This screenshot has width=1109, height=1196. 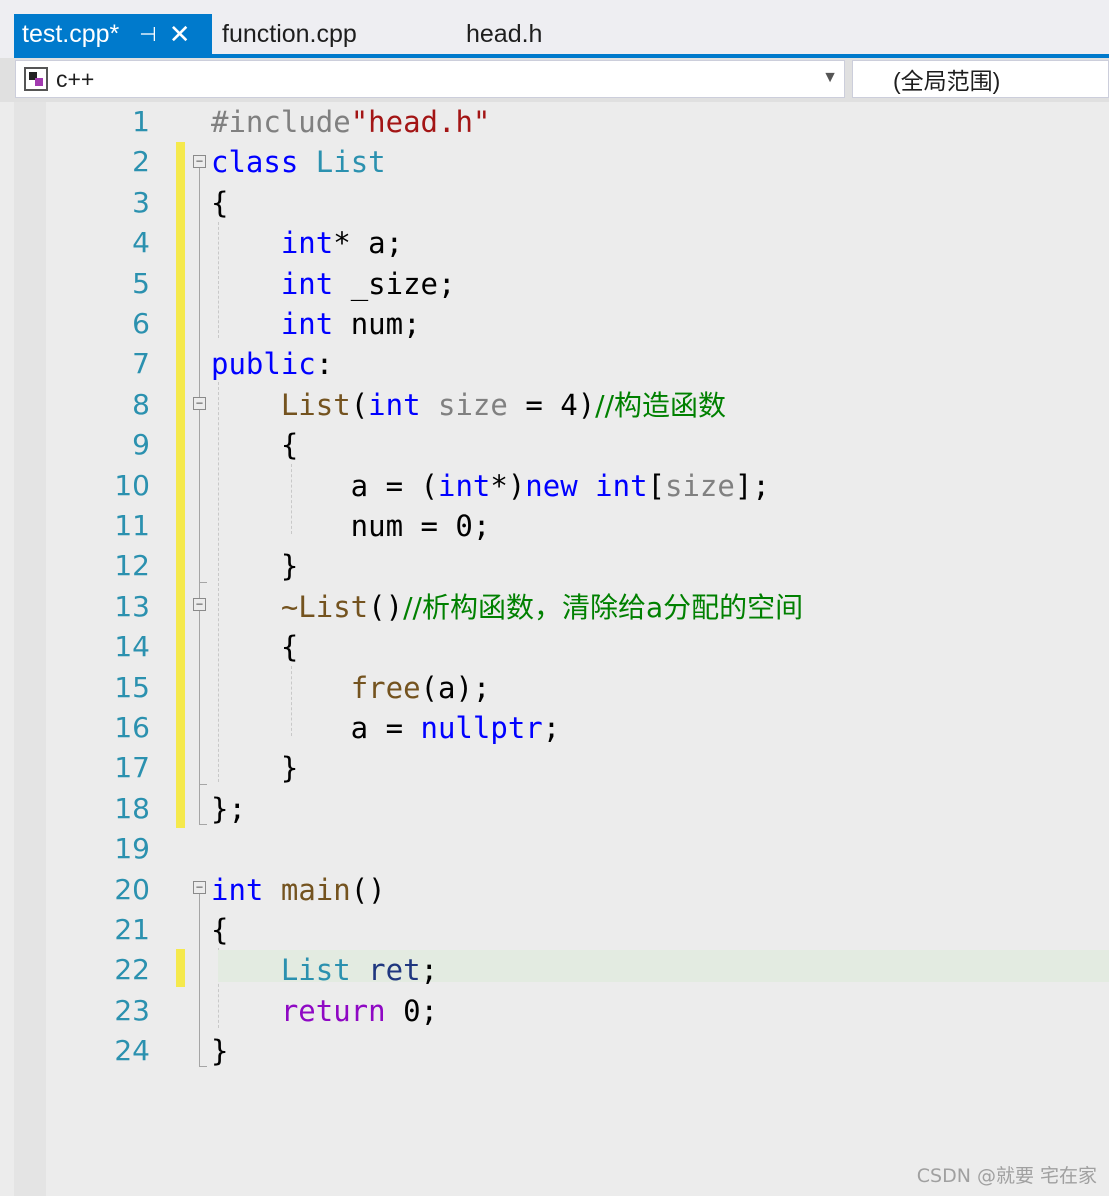 What do you see at coordinates (561, 284) in the screenshot?
I see `code-line: 5 int _size;` at bounding box center [561, 284].